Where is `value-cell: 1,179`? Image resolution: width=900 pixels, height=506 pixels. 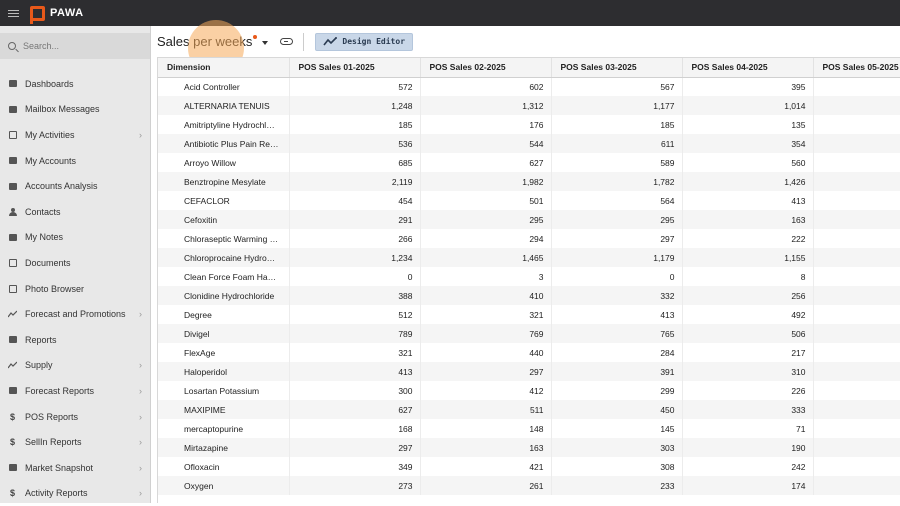
value-cell: 1,179 is located at coordinates (616, 257).